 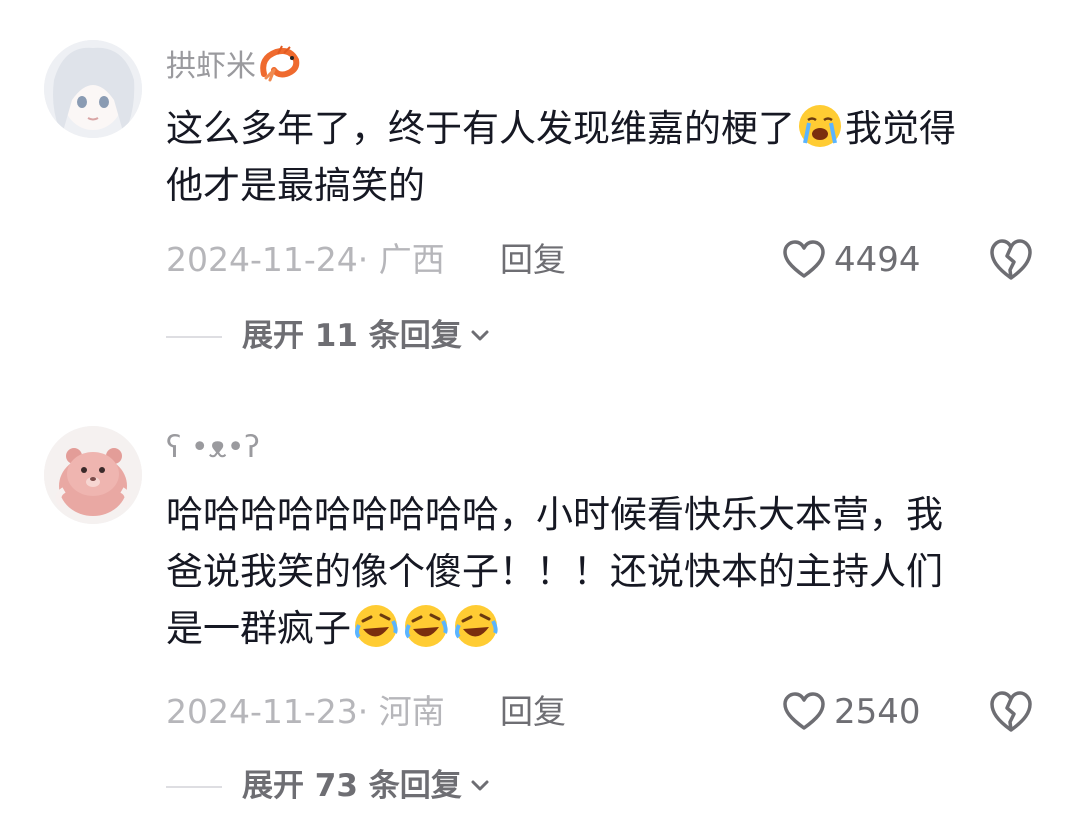 I want to click on username: ʕ •ᴥ•ʔ, so click(x=213, y=448).